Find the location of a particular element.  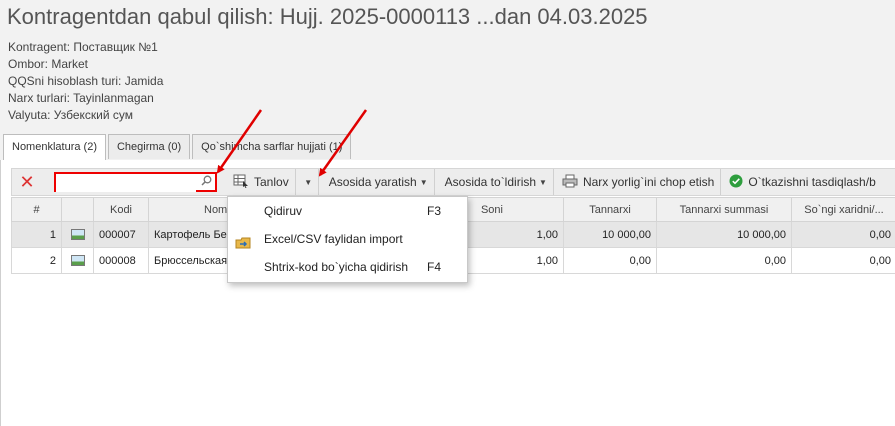

asosida-yaratish-button: Asosida yaratish ▼ is located at coordinates (377, 182).